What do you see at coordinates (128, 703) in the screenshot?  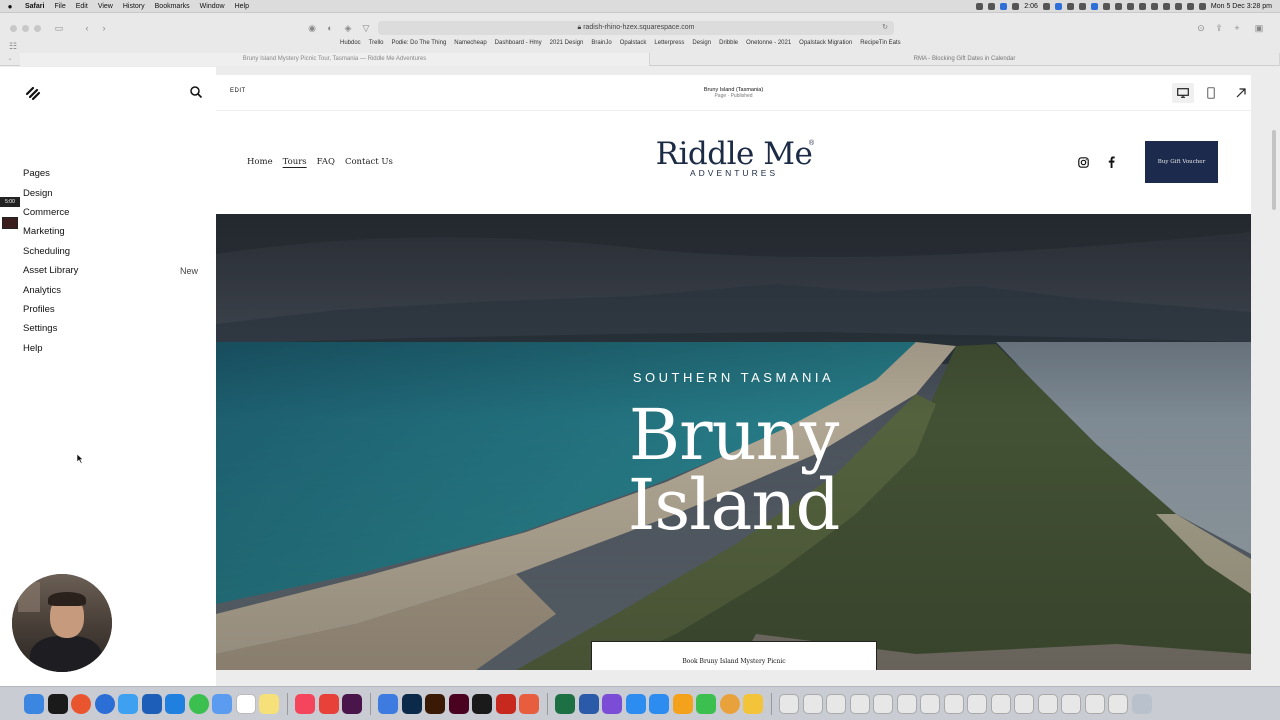 I see `mail-icon` at bounding box center [128, 703].